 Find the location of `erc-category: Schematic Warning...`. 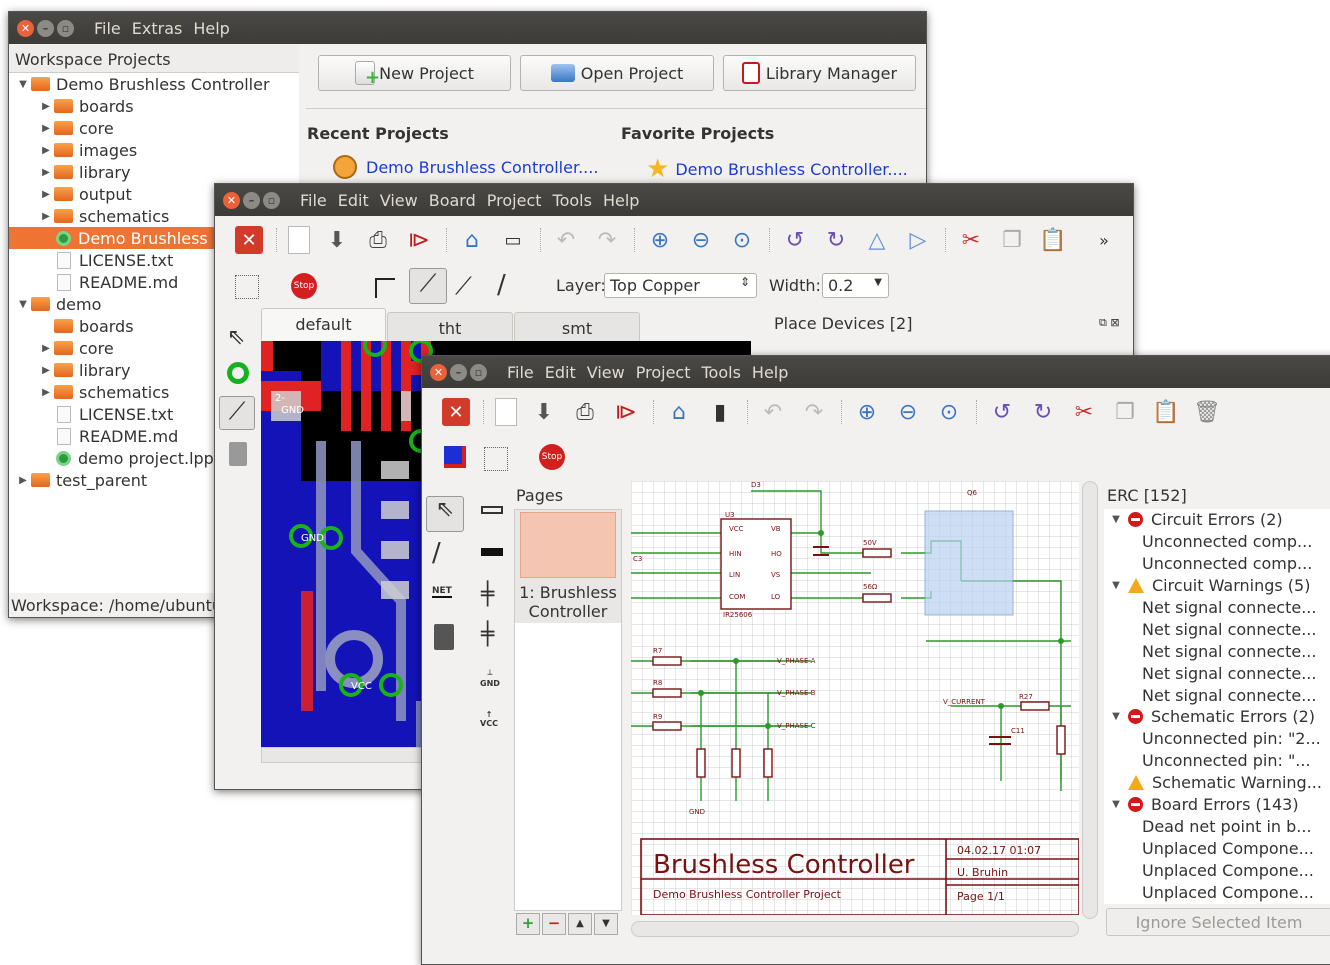

erc-category: Schematic Warning... is located at coordinates (1217, 783).